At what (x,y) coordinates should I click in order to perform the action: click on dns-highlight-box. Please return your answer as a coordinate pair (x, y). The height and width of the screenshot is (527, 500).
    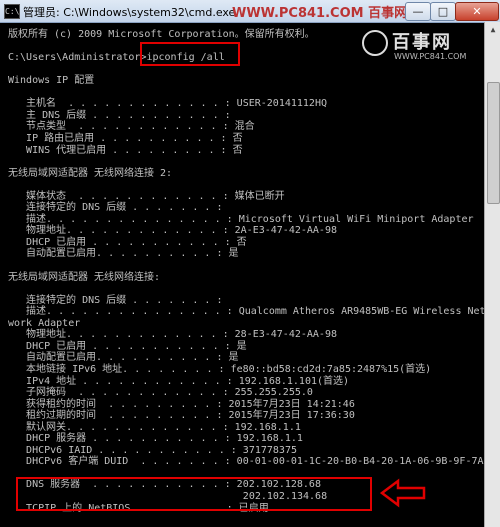
    Looking at the image, I should click on (194, 494).